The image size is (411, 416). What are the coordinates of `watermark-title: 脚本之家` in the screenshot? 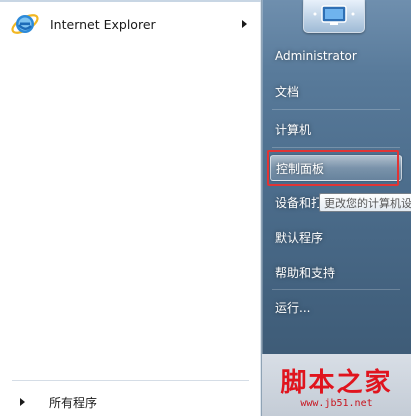 It's located at (336, 383).